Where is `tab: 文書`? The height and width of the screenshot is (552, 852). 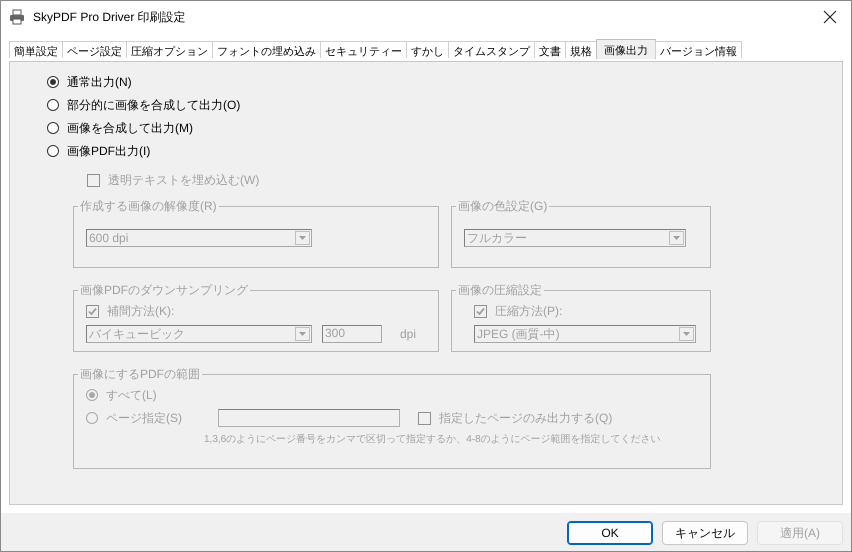 tab: 文書 is located at coordinates (550, 49).